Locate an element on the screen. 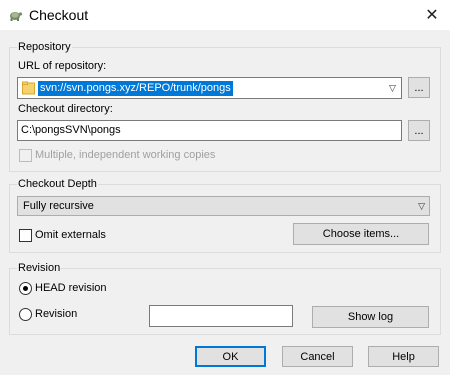 This screenshot has width=450, height=375. checkout-depth-group-label: Checkout Depth is located at coordinates (57, 184).